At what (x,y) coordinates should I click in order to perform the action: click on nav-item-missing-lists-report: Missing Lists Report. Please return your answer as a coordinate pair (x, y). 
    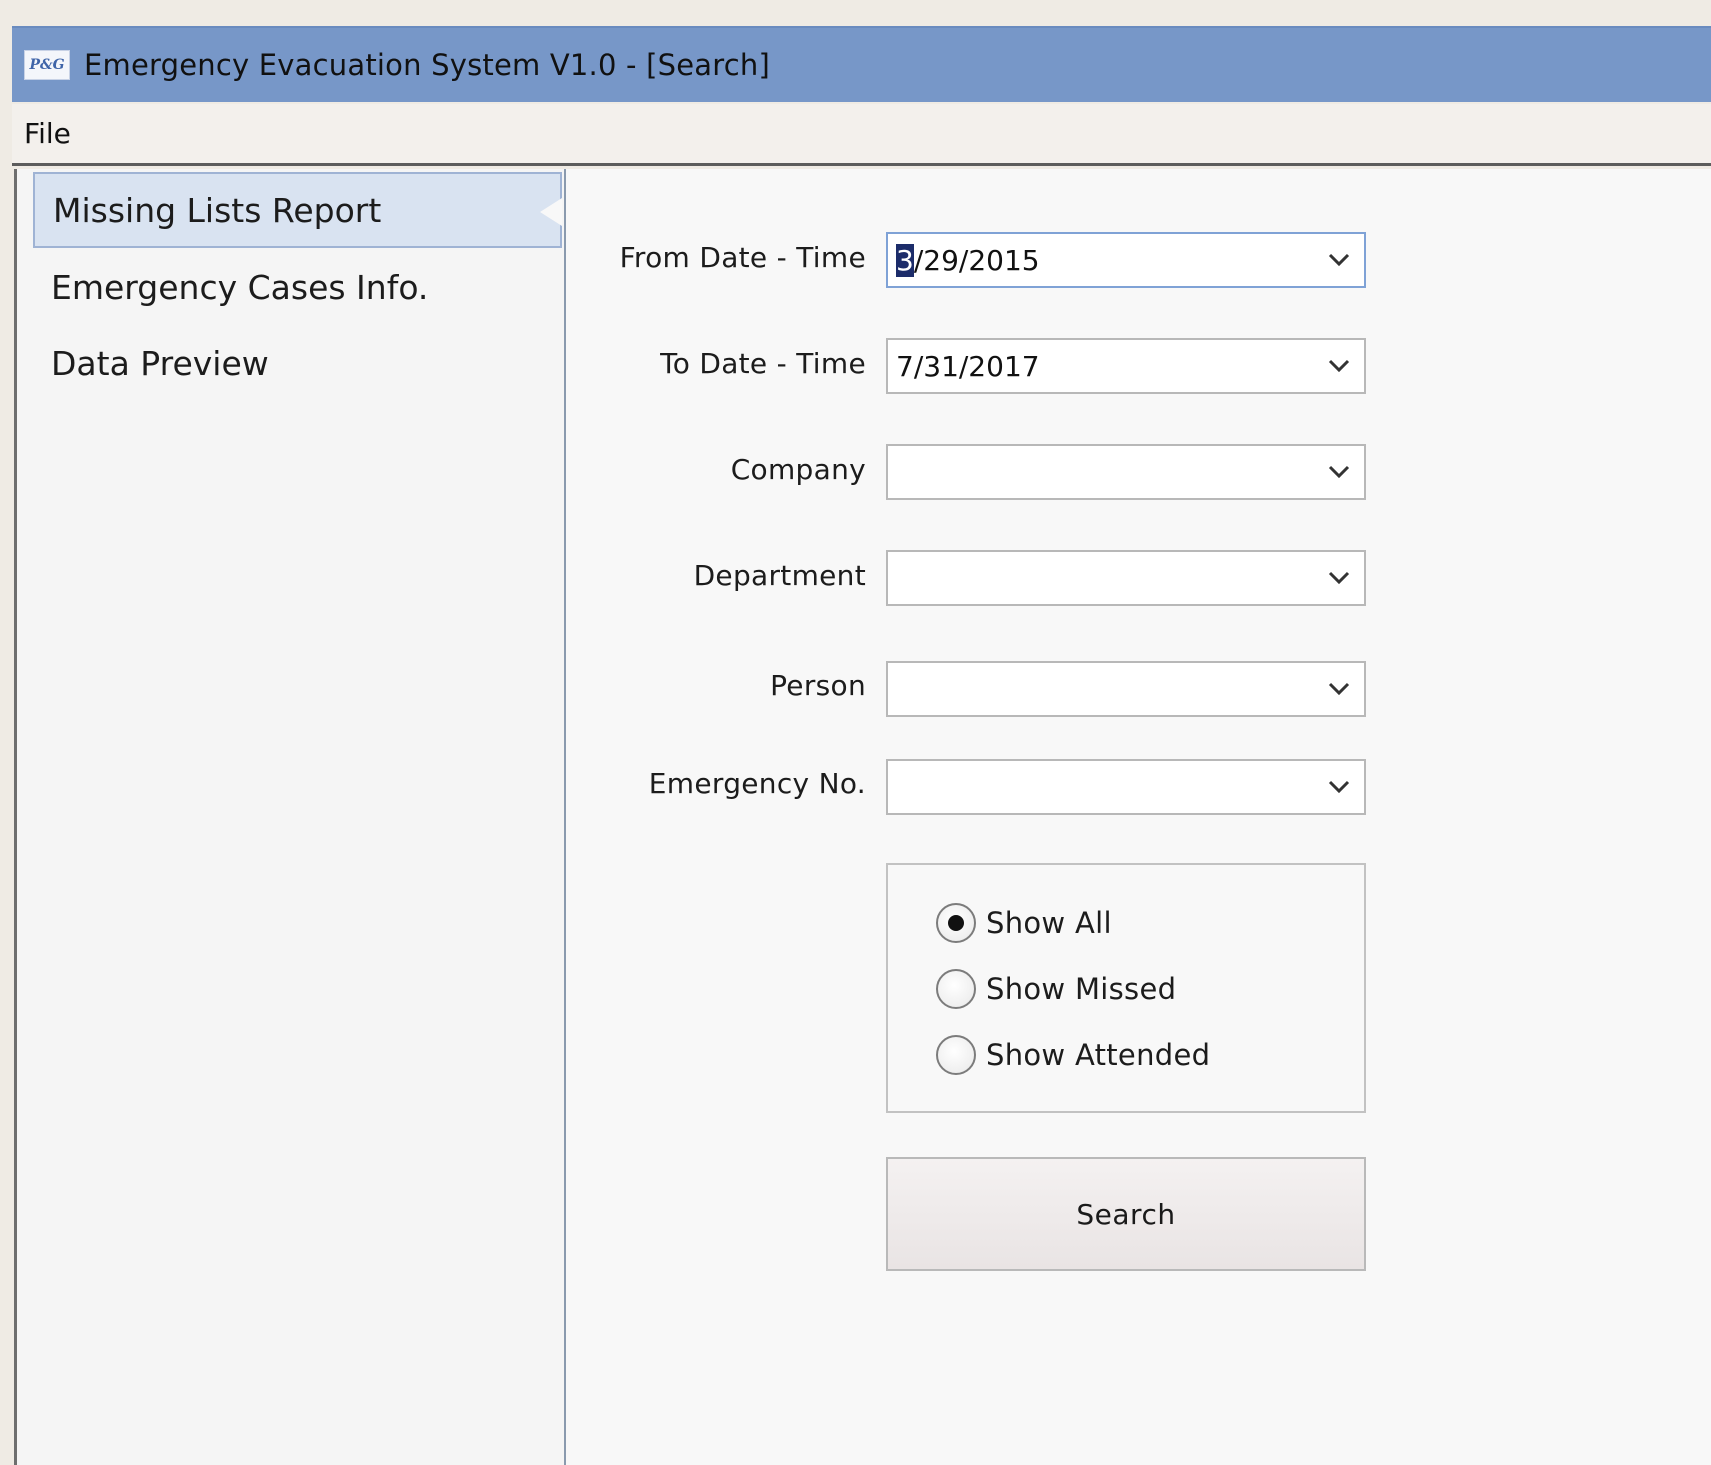
    Looking at the image, I should click on (297, 210).